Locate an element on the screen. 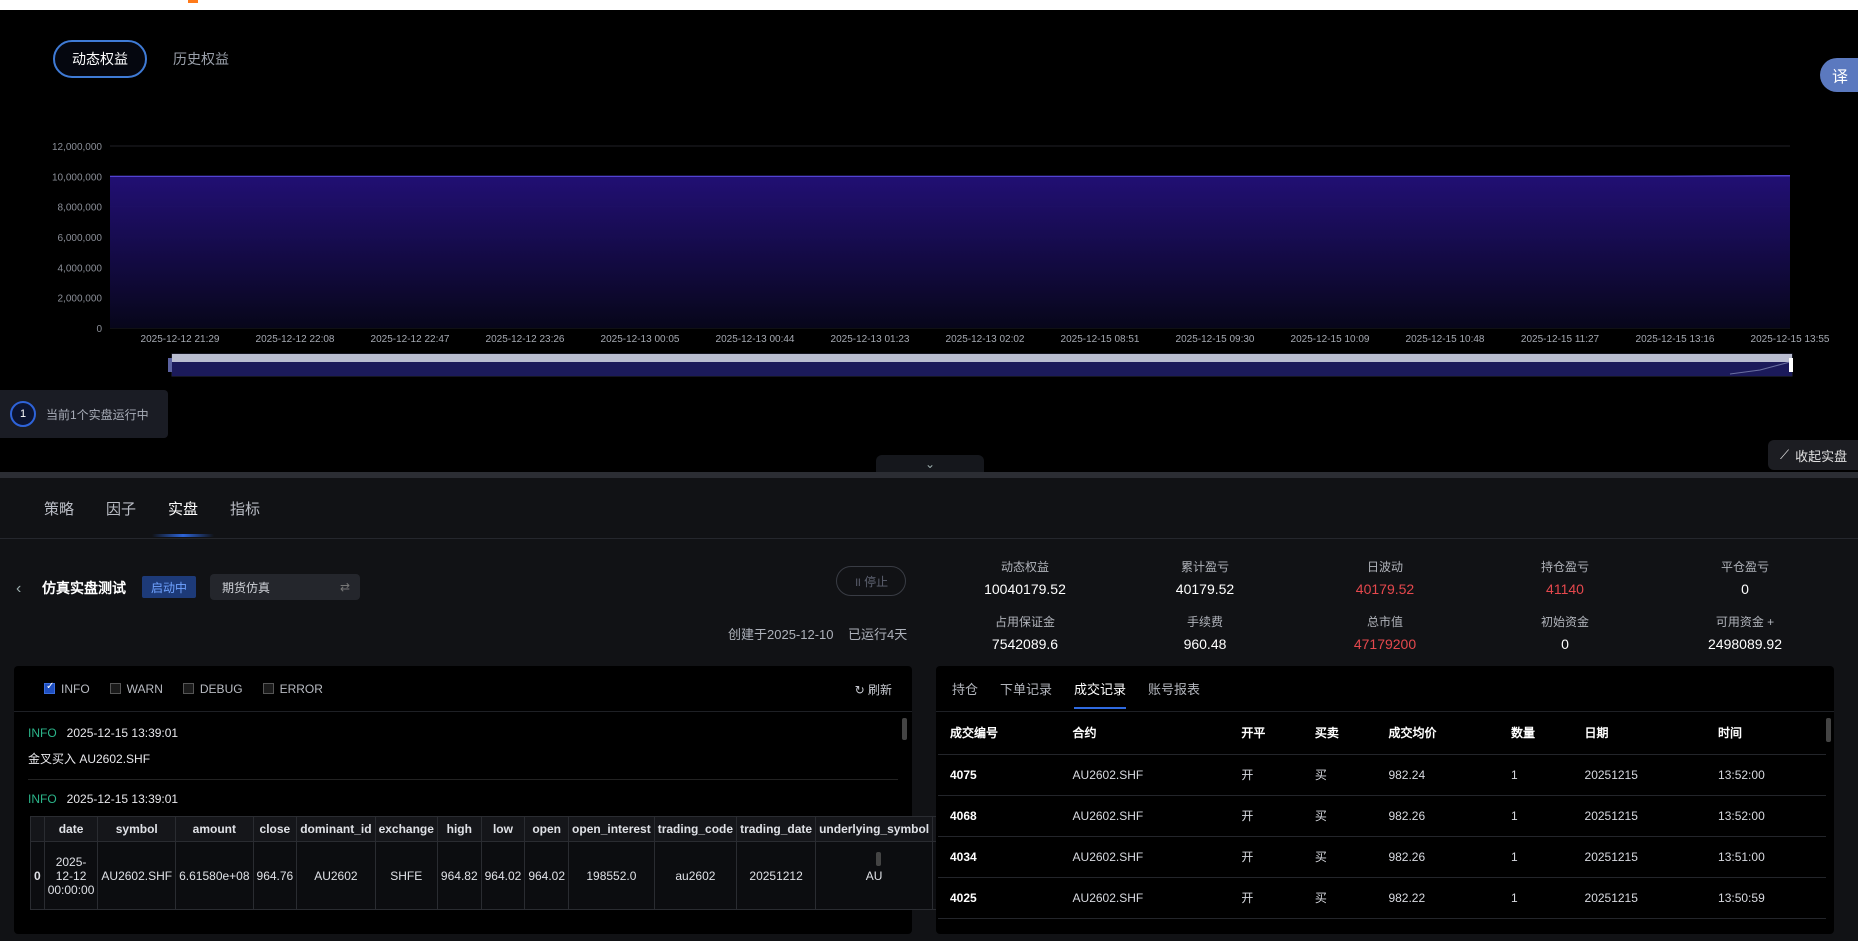  pause-icon: ॥ is located at coordinates (857, 581).